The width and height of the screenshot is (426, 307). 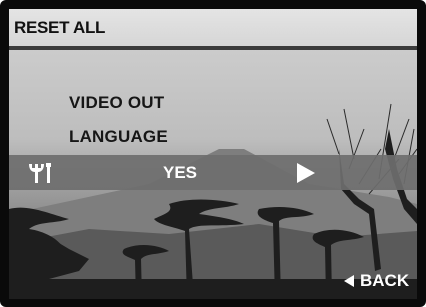 What do you see at coordinates (180, 173) in the screenshot?
I see `option-value-yes: YES` at bounding box center [180, 173].